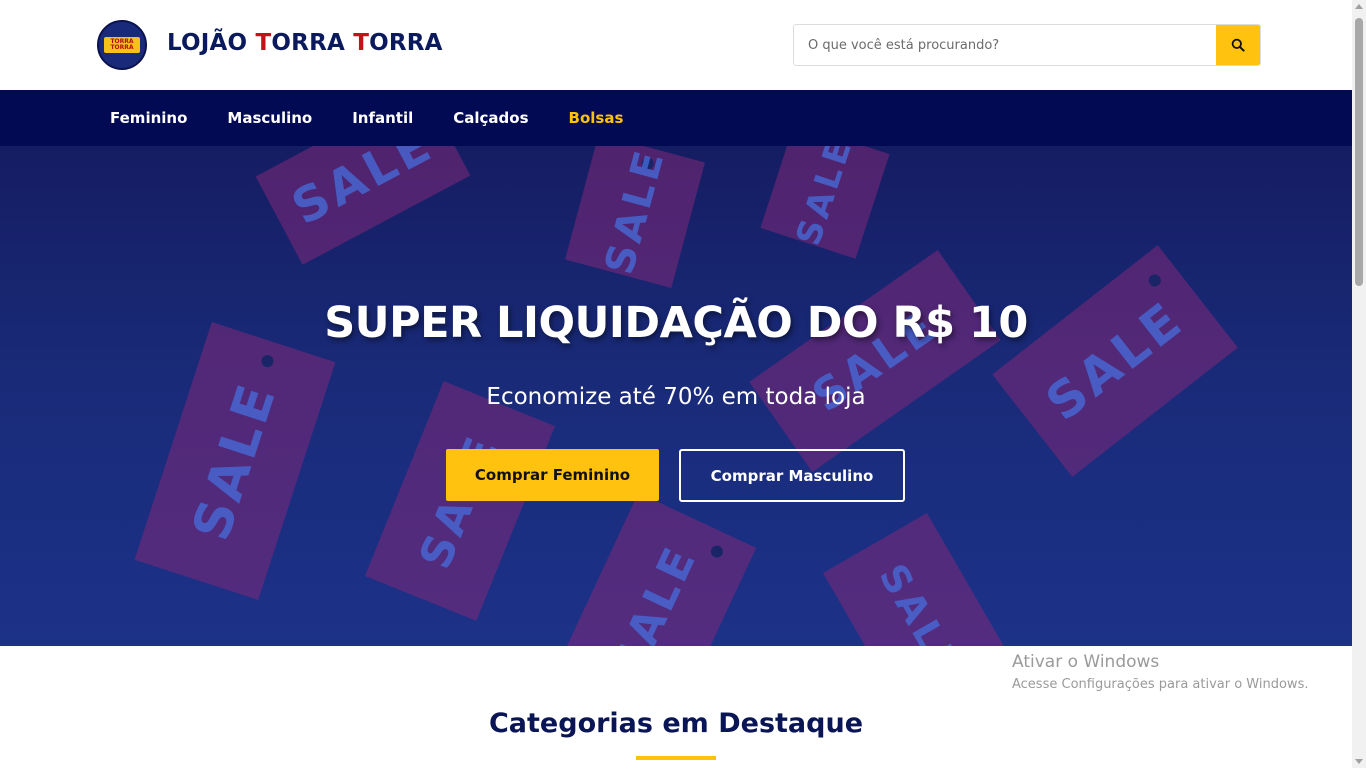  Describe the element at coordinates (382, 118) in the screenshot. I see `nav-item-infantil: Infantil` at that location.